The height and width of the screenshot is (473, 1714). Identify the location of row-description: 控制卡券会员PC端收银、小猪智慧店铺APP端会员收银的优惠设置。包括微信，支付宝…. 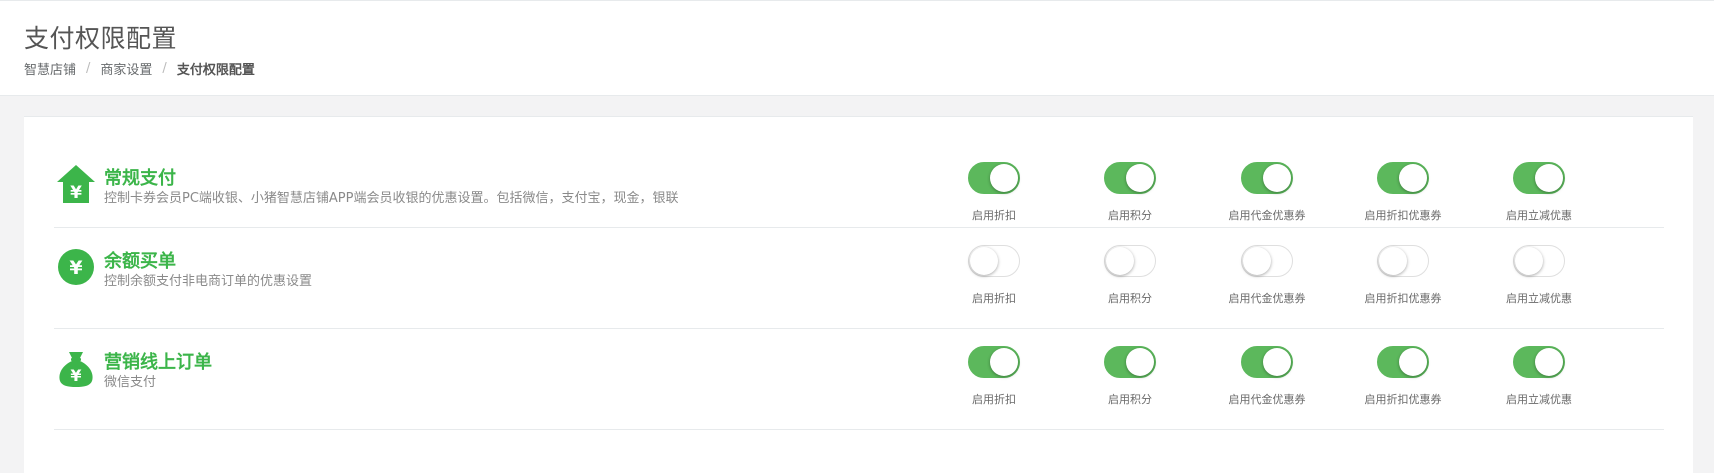
(391, 198).